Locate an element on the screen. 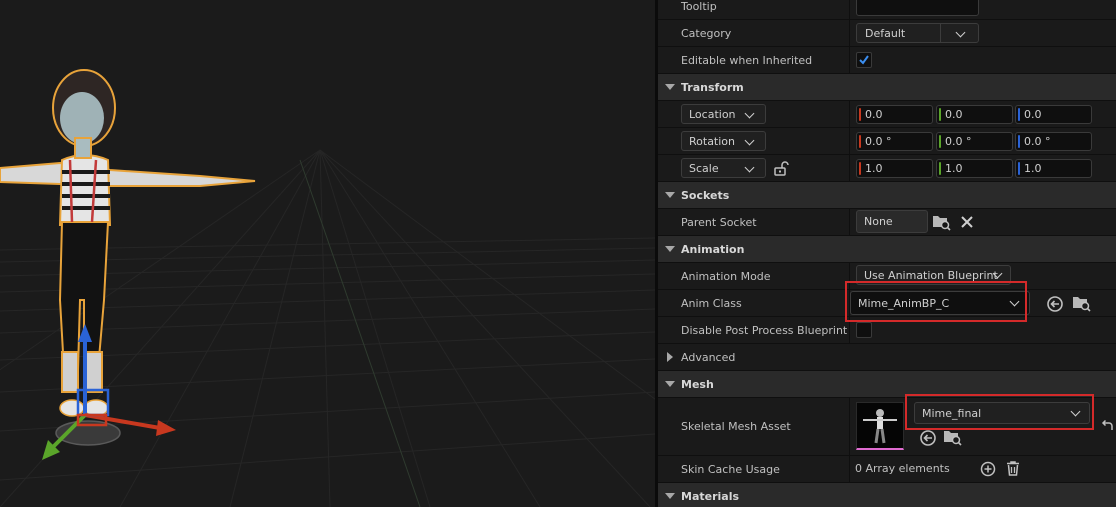 This screenshot has width=1116, height=507. editable-inherited-checkbox is located at coordinates (864, 60).